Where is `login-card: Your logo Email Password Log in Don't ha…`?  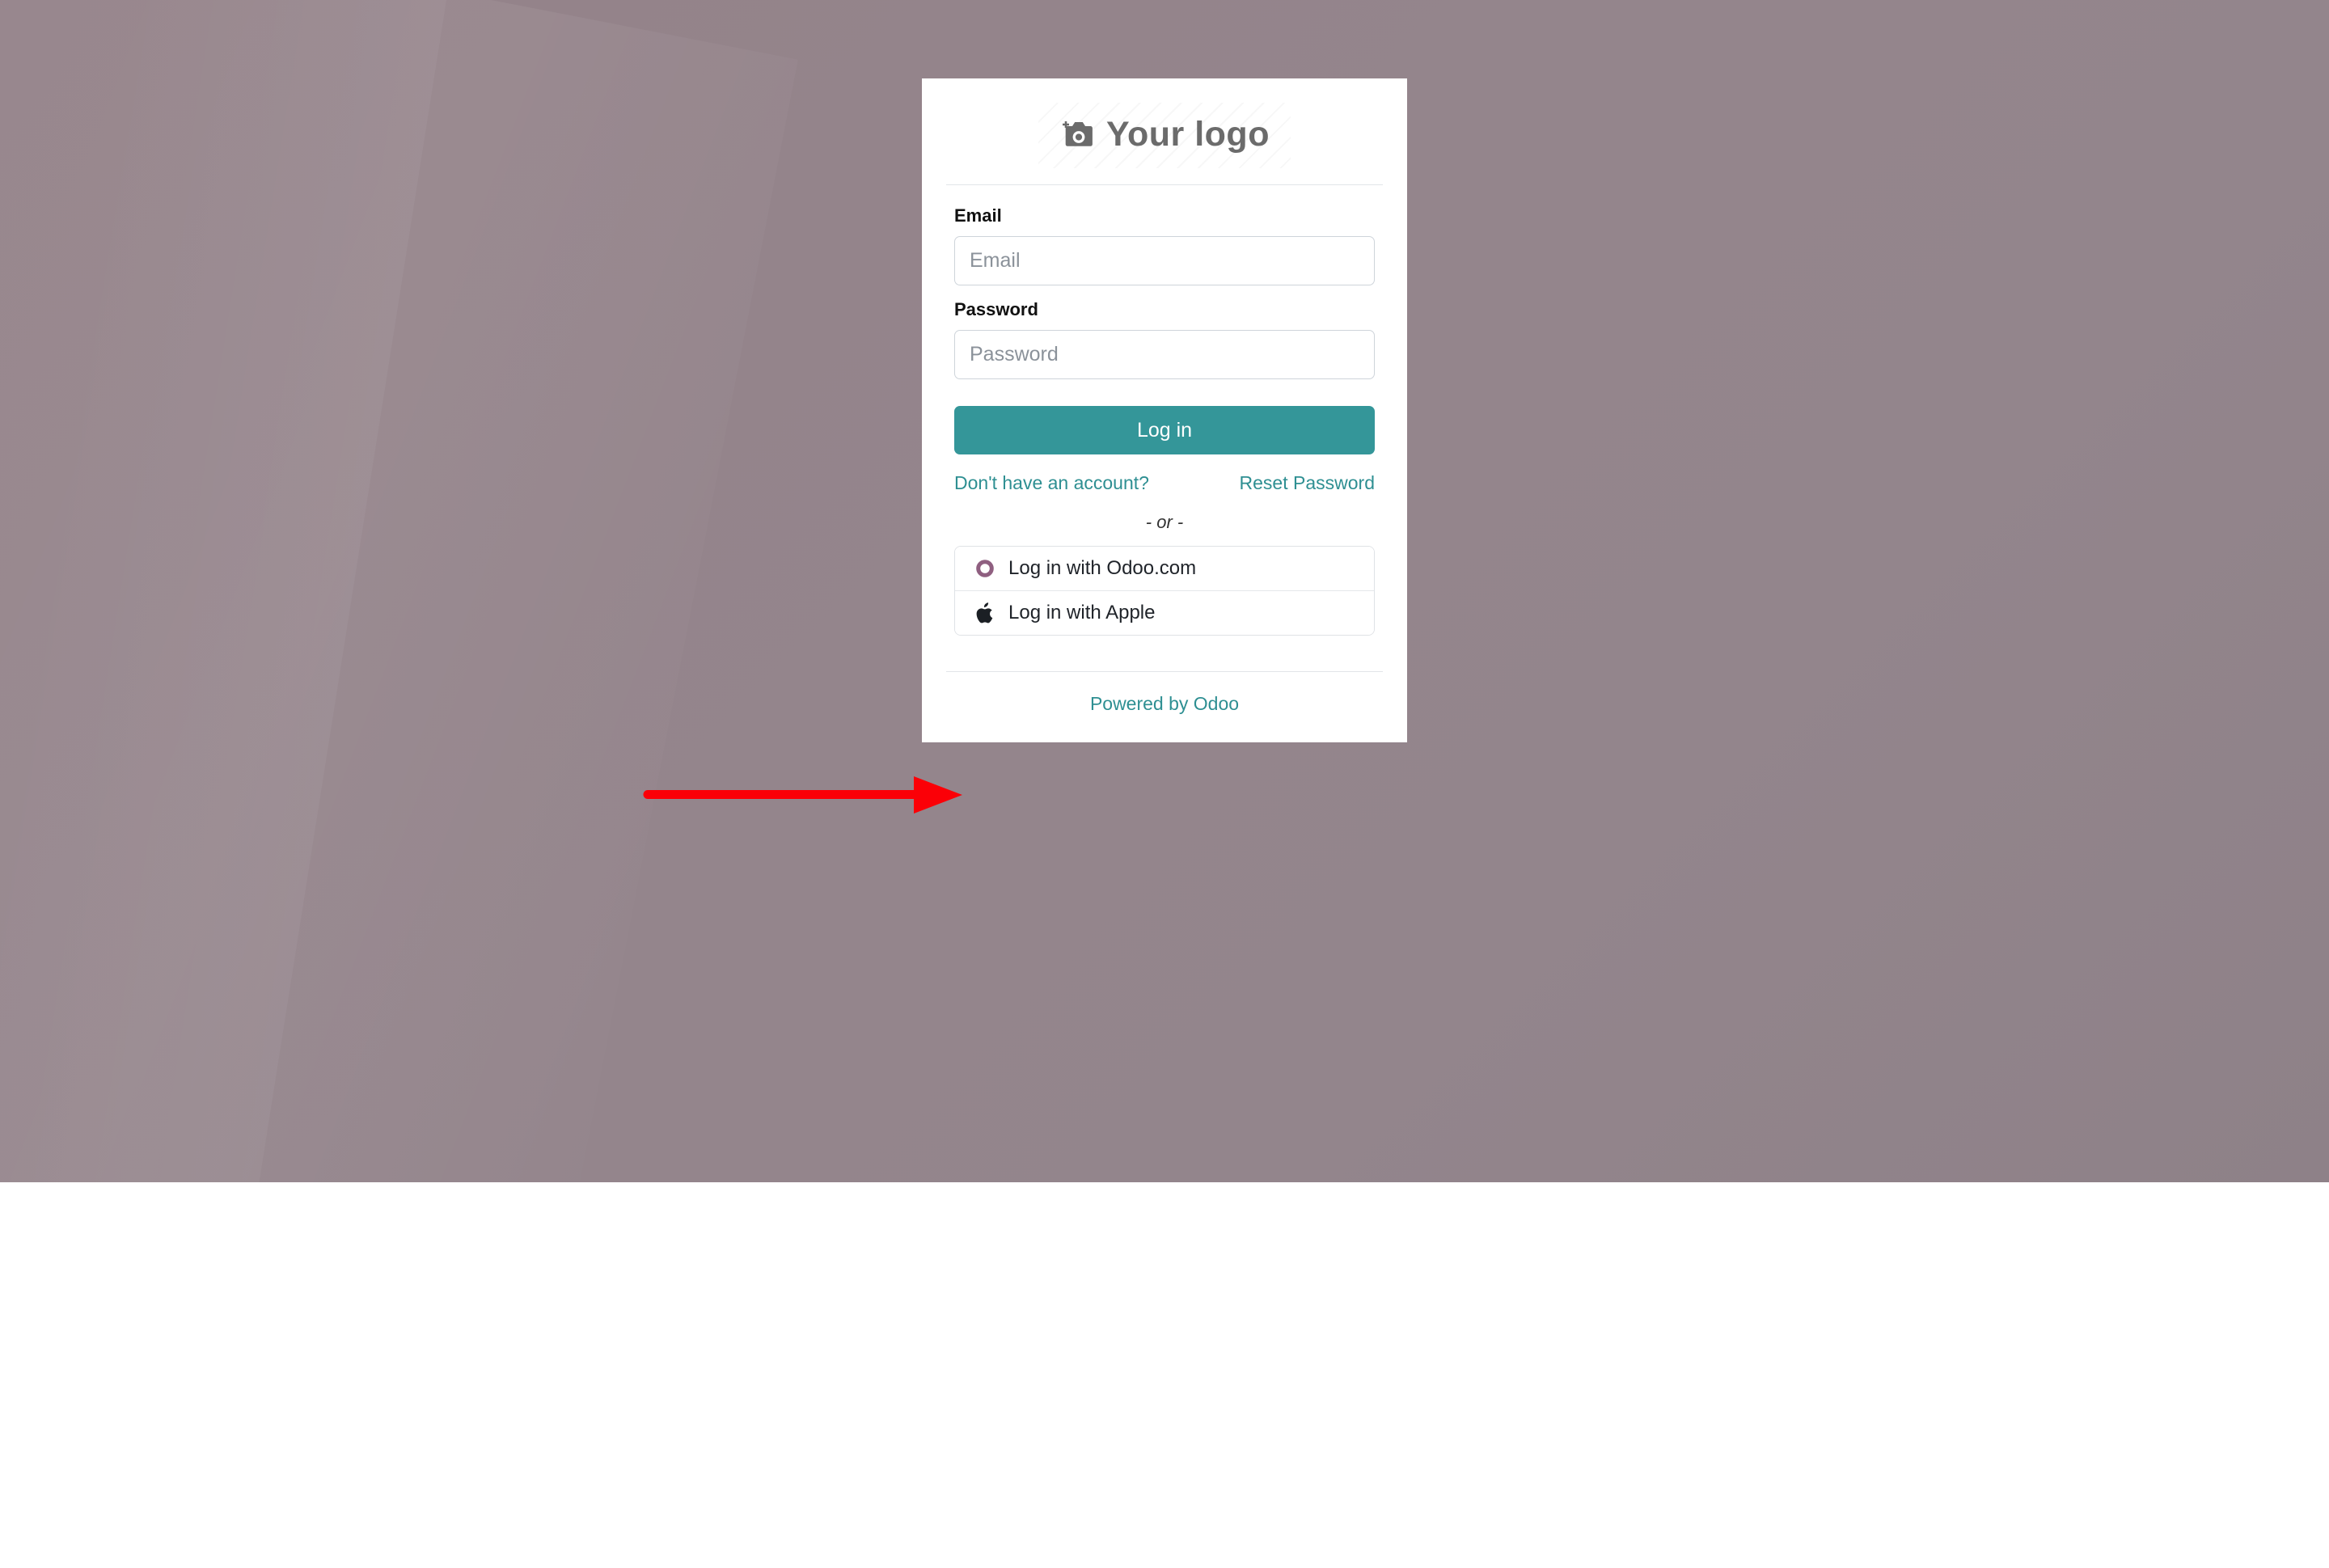 login-card: Your logo Email Password Log in Don't ha… is located at coordinates (1164, 410).